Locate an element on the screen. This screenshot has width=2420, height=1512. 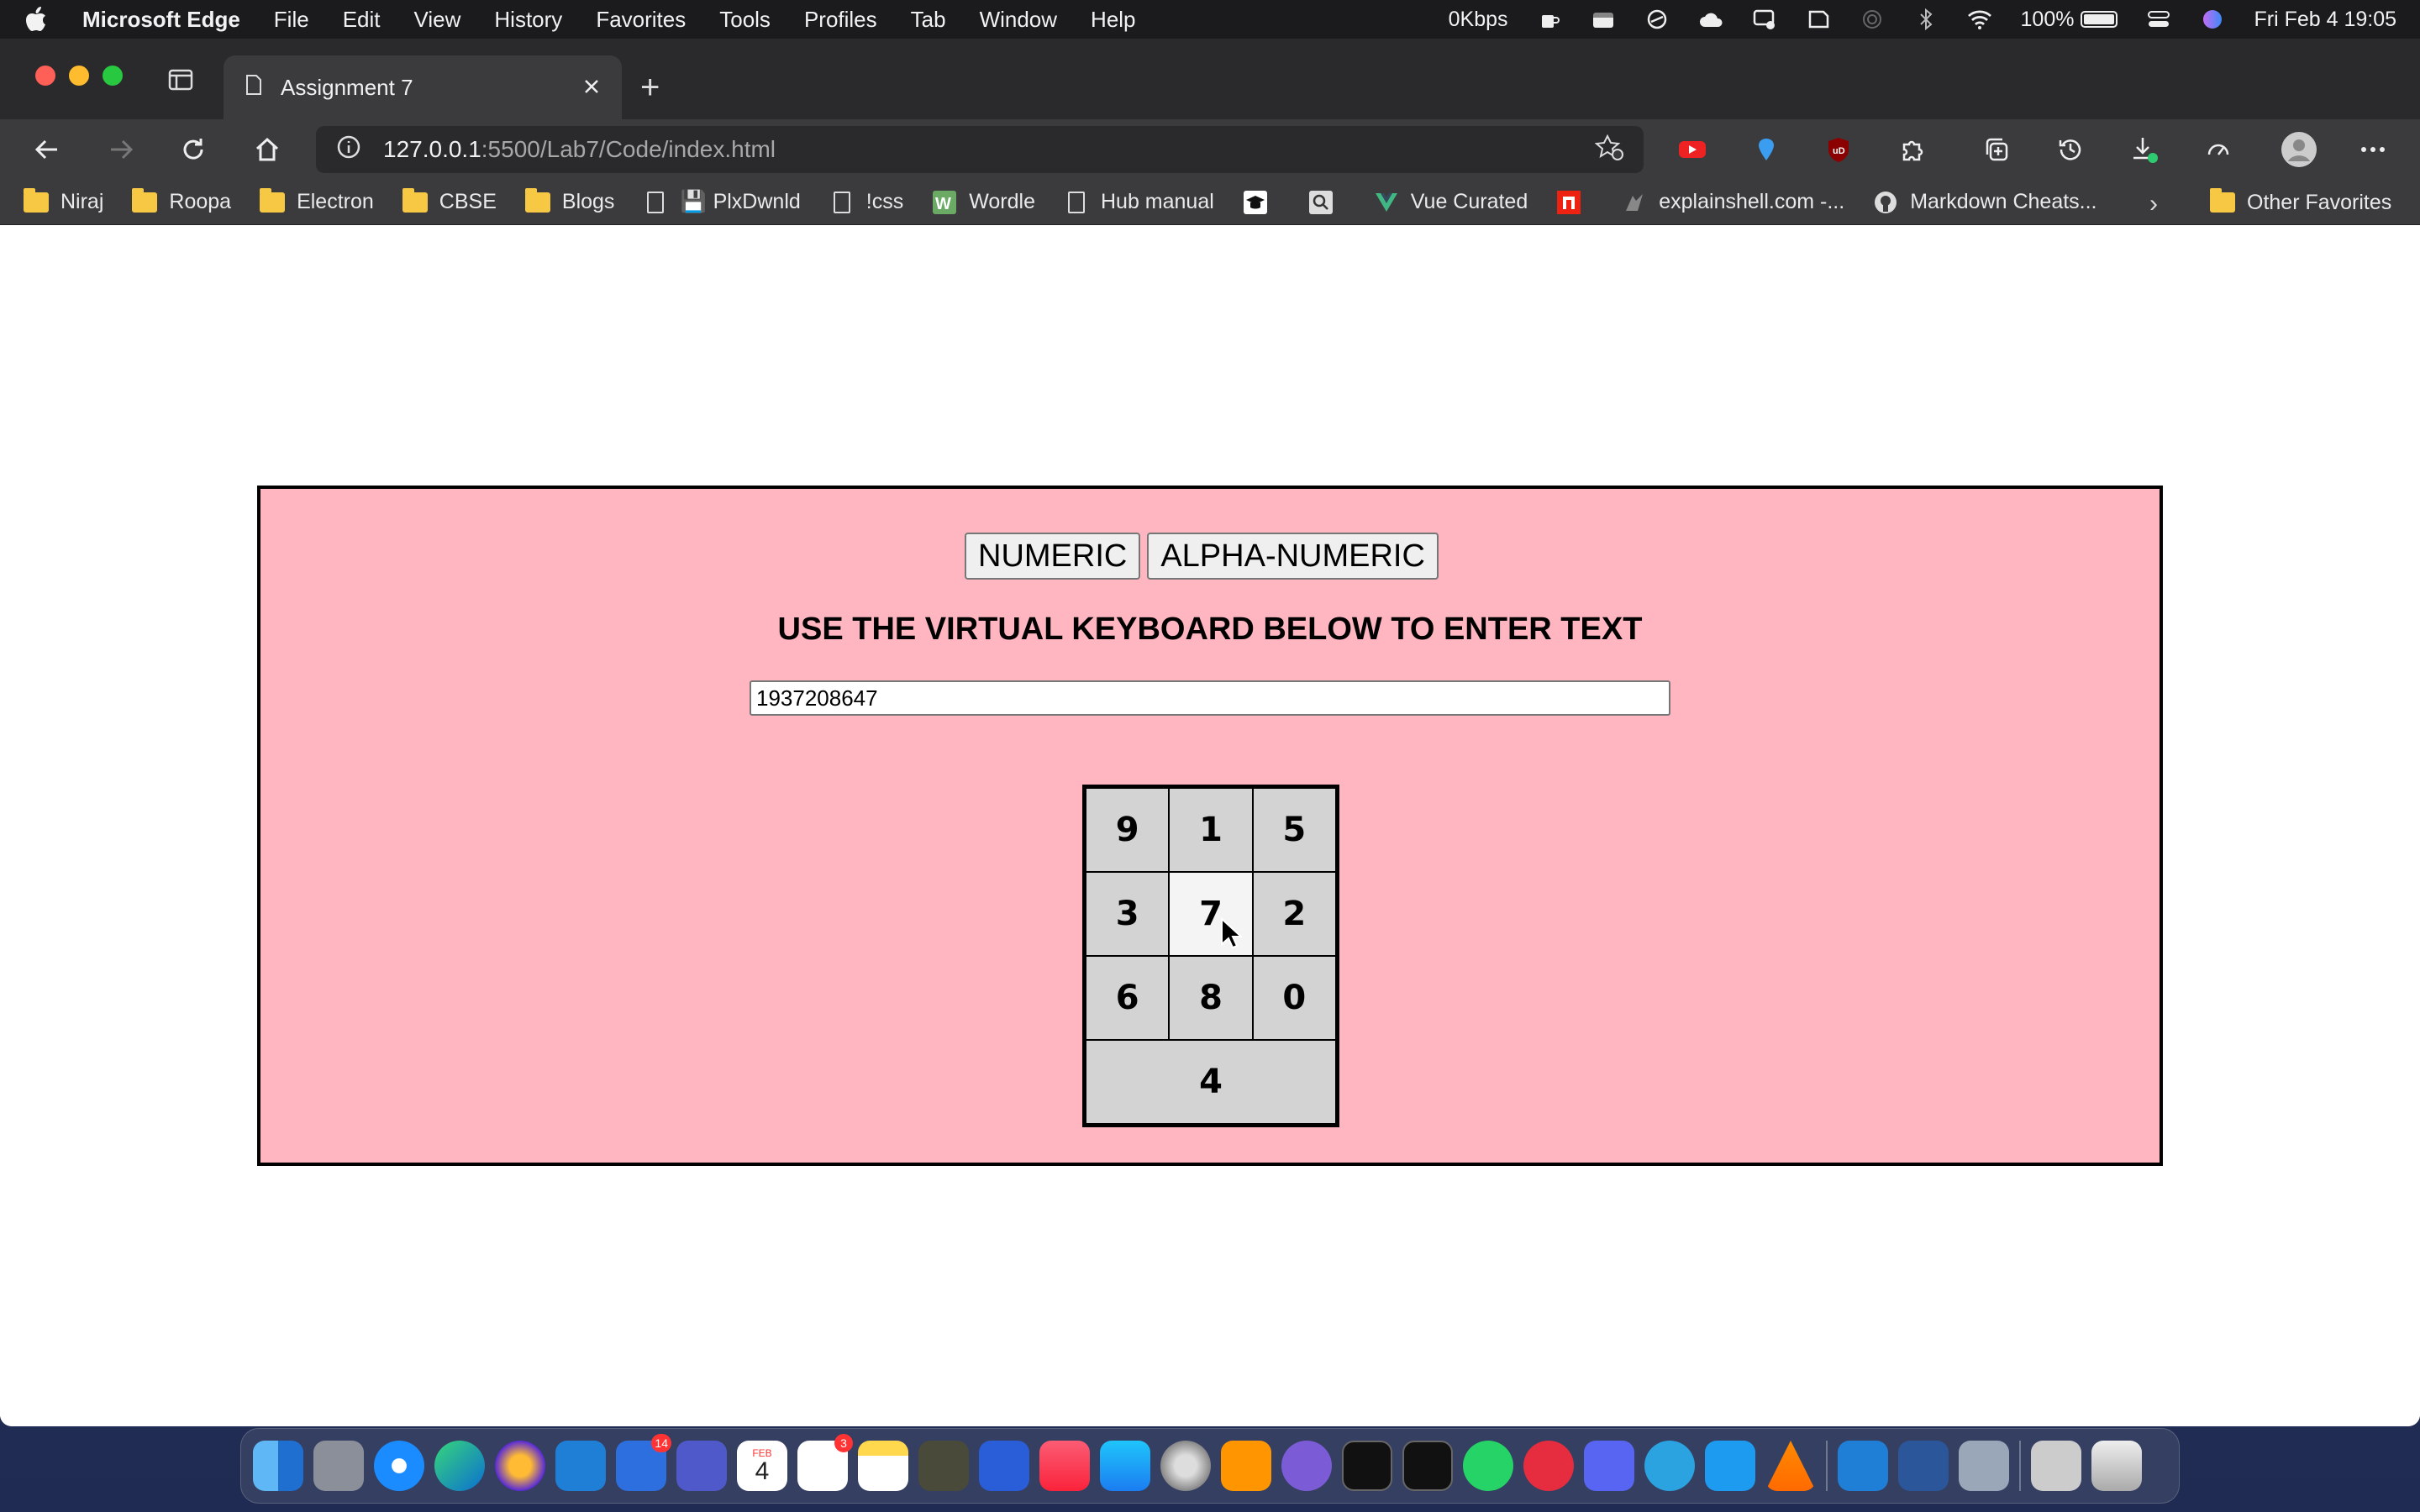
appstore-icon is located at coordinates (1125, 1466).